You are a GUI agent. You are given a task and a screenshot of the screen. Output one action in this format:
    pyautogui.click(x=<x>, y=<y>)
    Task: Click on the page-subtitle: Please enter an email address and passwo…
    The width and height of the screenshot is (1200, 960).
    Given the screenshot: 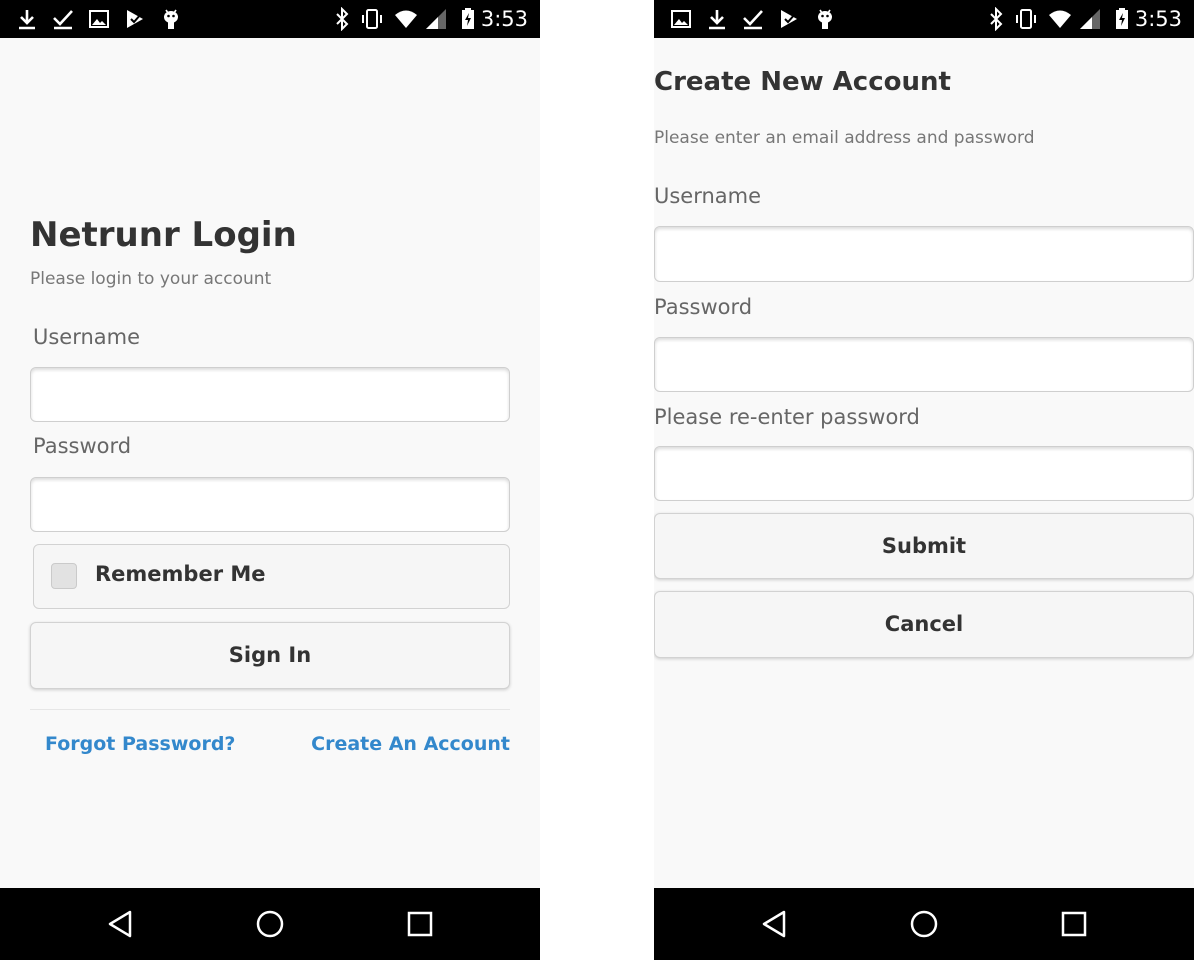 What is the action you would take?
    pyautogui.click(x=844, y=138)
    